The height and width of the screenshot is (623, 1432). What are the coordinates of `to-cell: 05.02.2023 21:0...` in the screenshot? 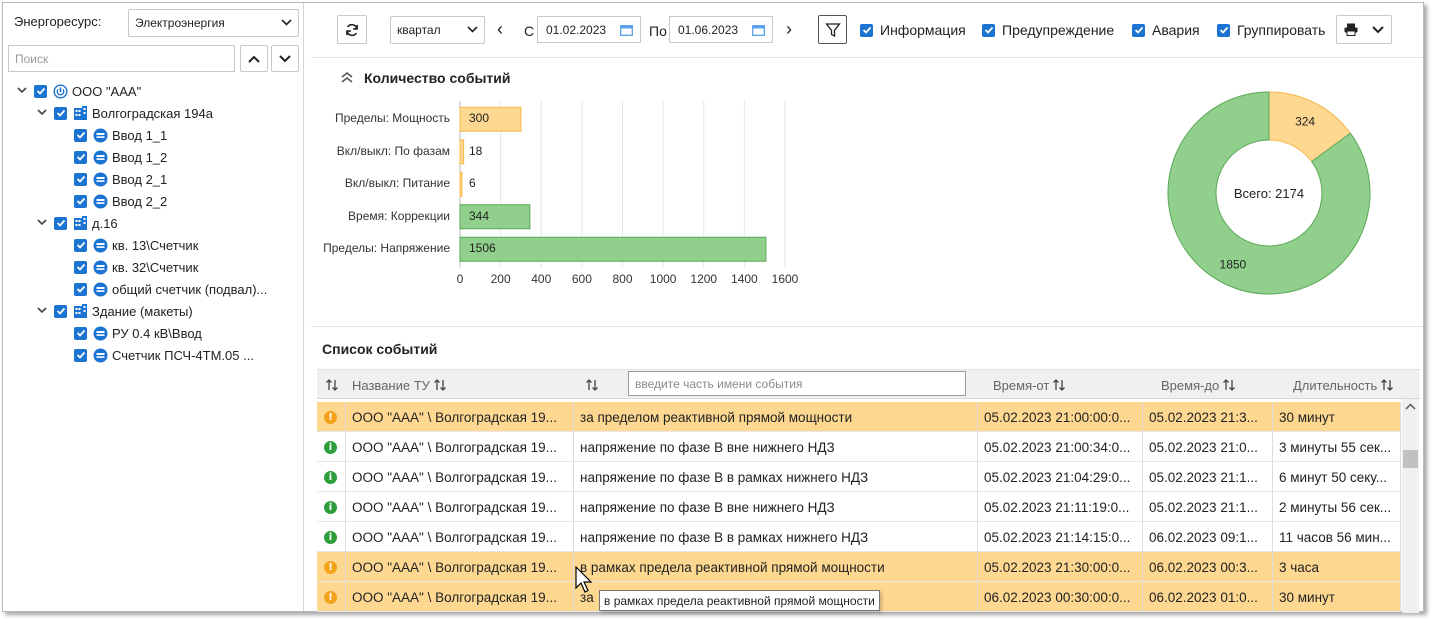 It's located at (1208, 447).